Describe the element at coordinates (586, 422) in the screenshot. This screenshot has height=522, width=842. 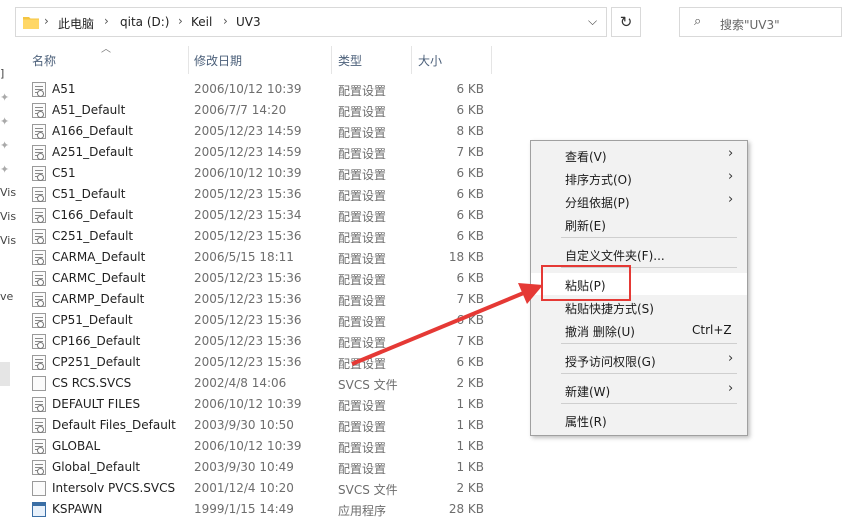
I see `menu-item-label: 属性(R)` at that location.